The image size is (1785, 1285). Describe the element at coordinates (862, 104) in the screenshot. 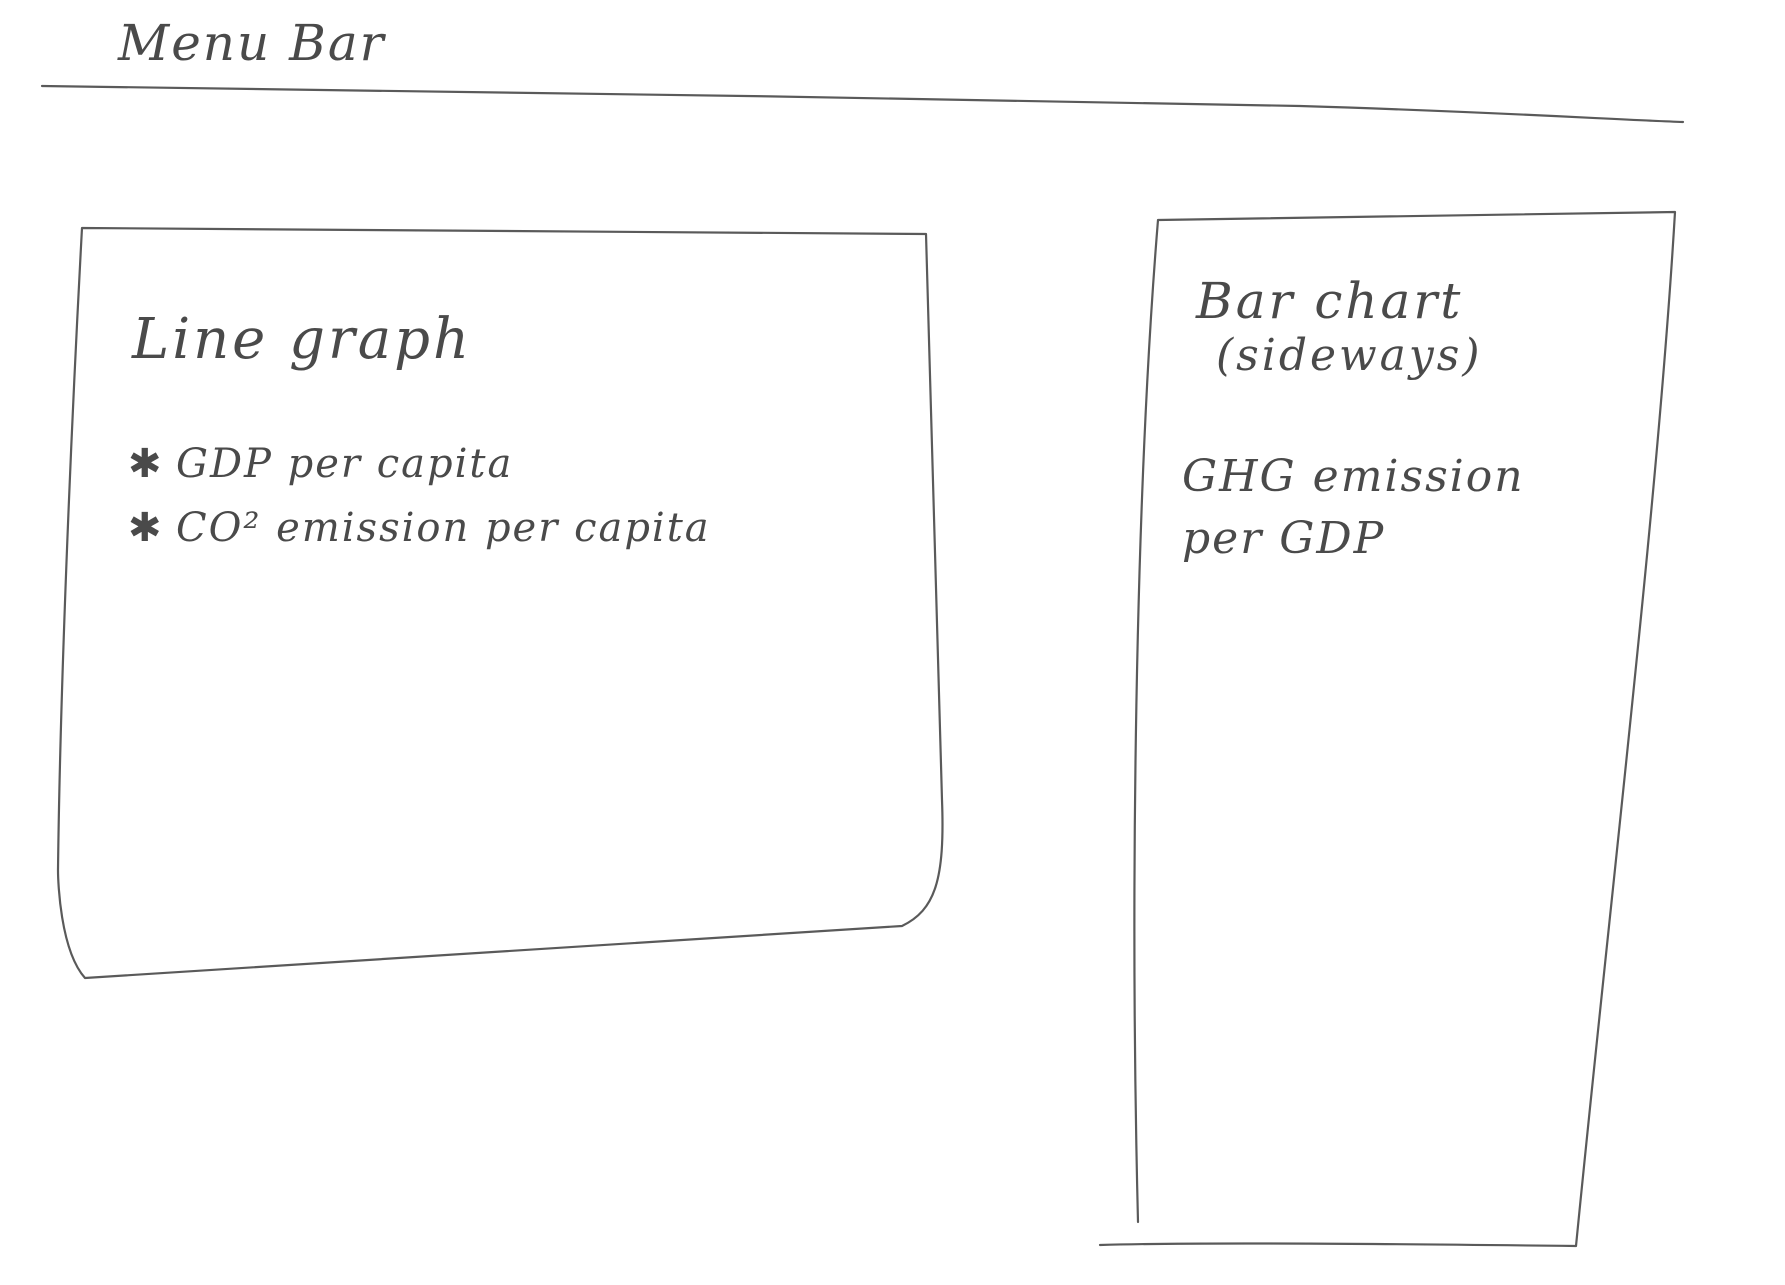

I see `menu-bar-divider` at that location.